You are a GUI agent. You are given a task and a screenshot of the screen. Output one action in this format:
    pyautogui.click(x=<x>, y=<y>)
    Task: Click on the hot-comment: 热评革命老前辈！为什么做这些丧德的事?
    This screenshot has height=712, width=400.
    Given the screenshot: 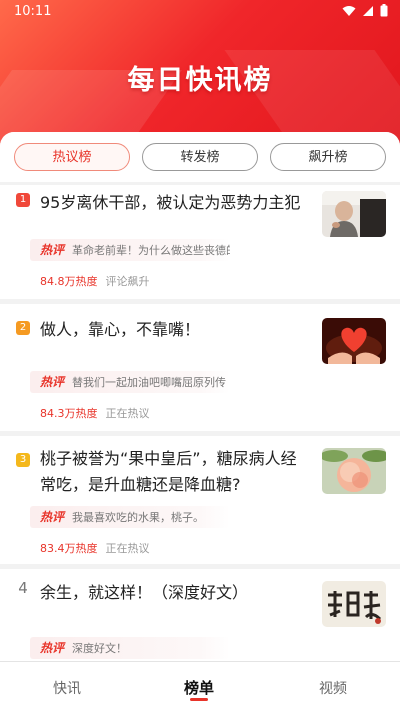 What is the action you would take?
    pyautogui.click(x=130, y=250)
    